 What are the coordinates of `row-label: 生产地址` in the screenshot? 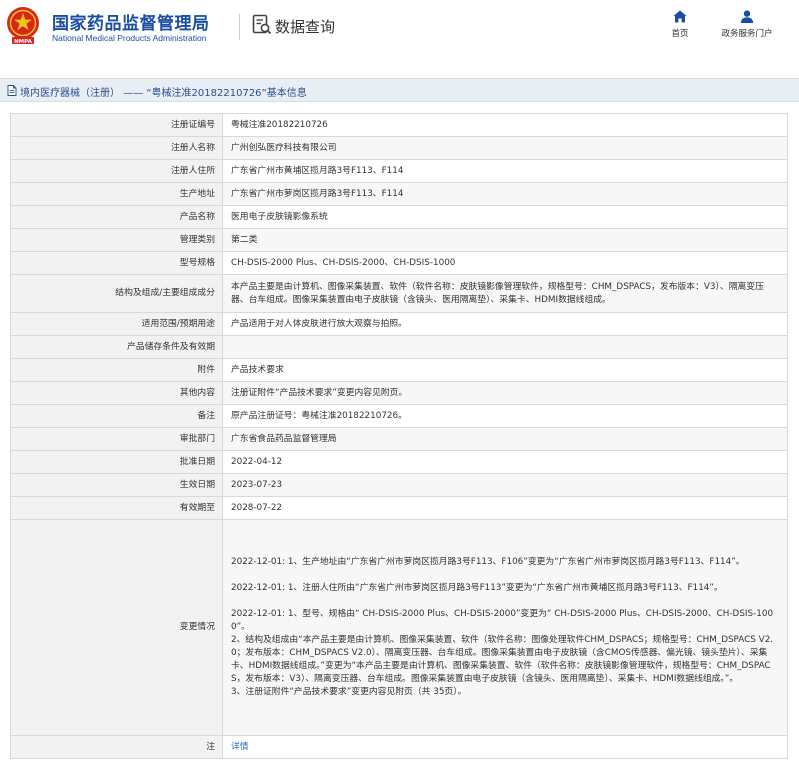 It's located at (116, 194).